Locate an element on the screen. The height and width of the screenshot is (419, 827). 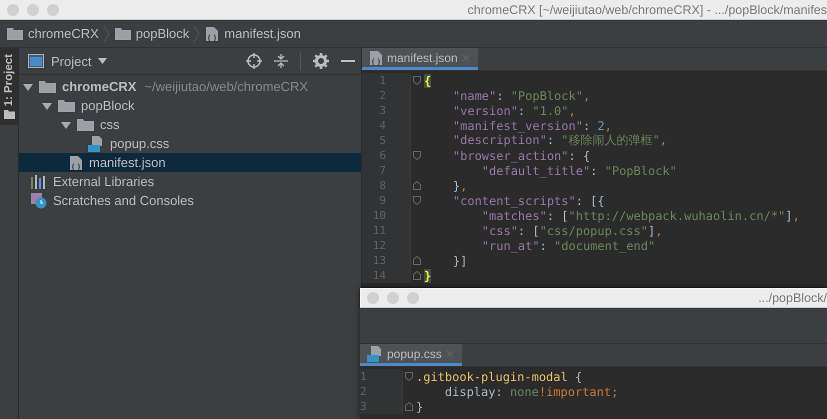
collapse-all-icon is located at coordinates (281, 61).